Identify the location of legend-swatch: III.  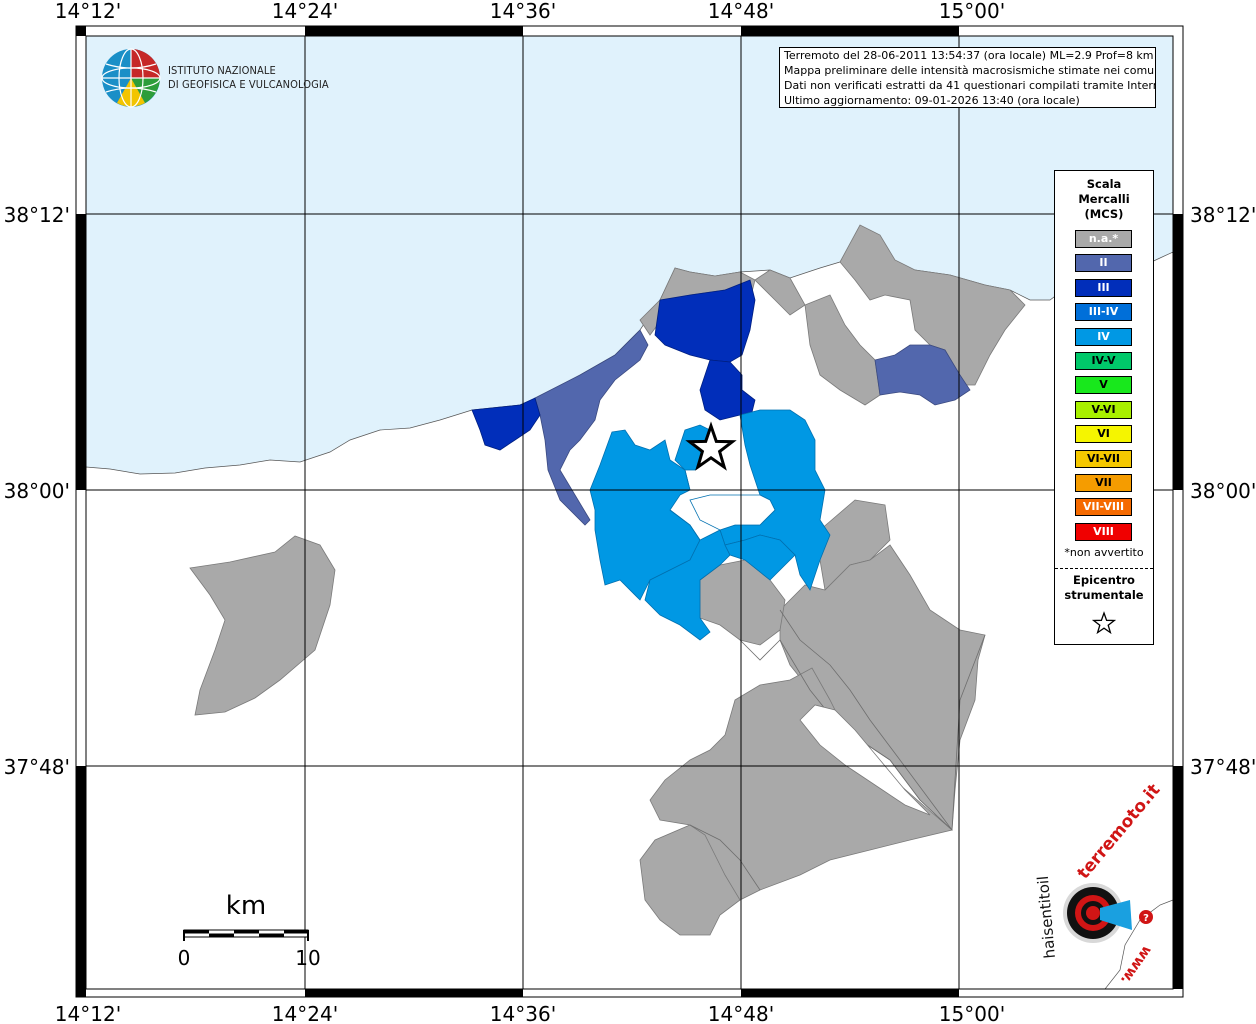
(1103, 287).